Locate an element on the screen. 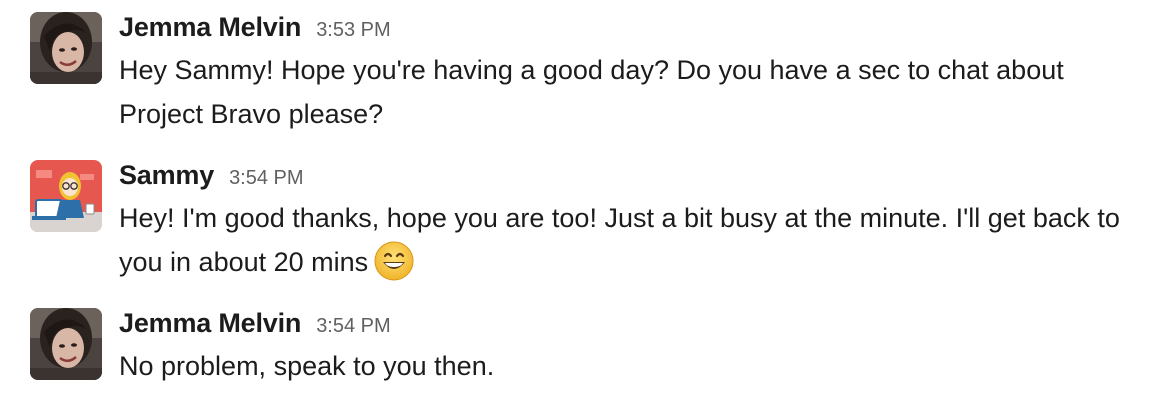 The height and width of the screenshot is (408, 1170). grinning-smile-emoji-icon is located at coordinates (394, 261).